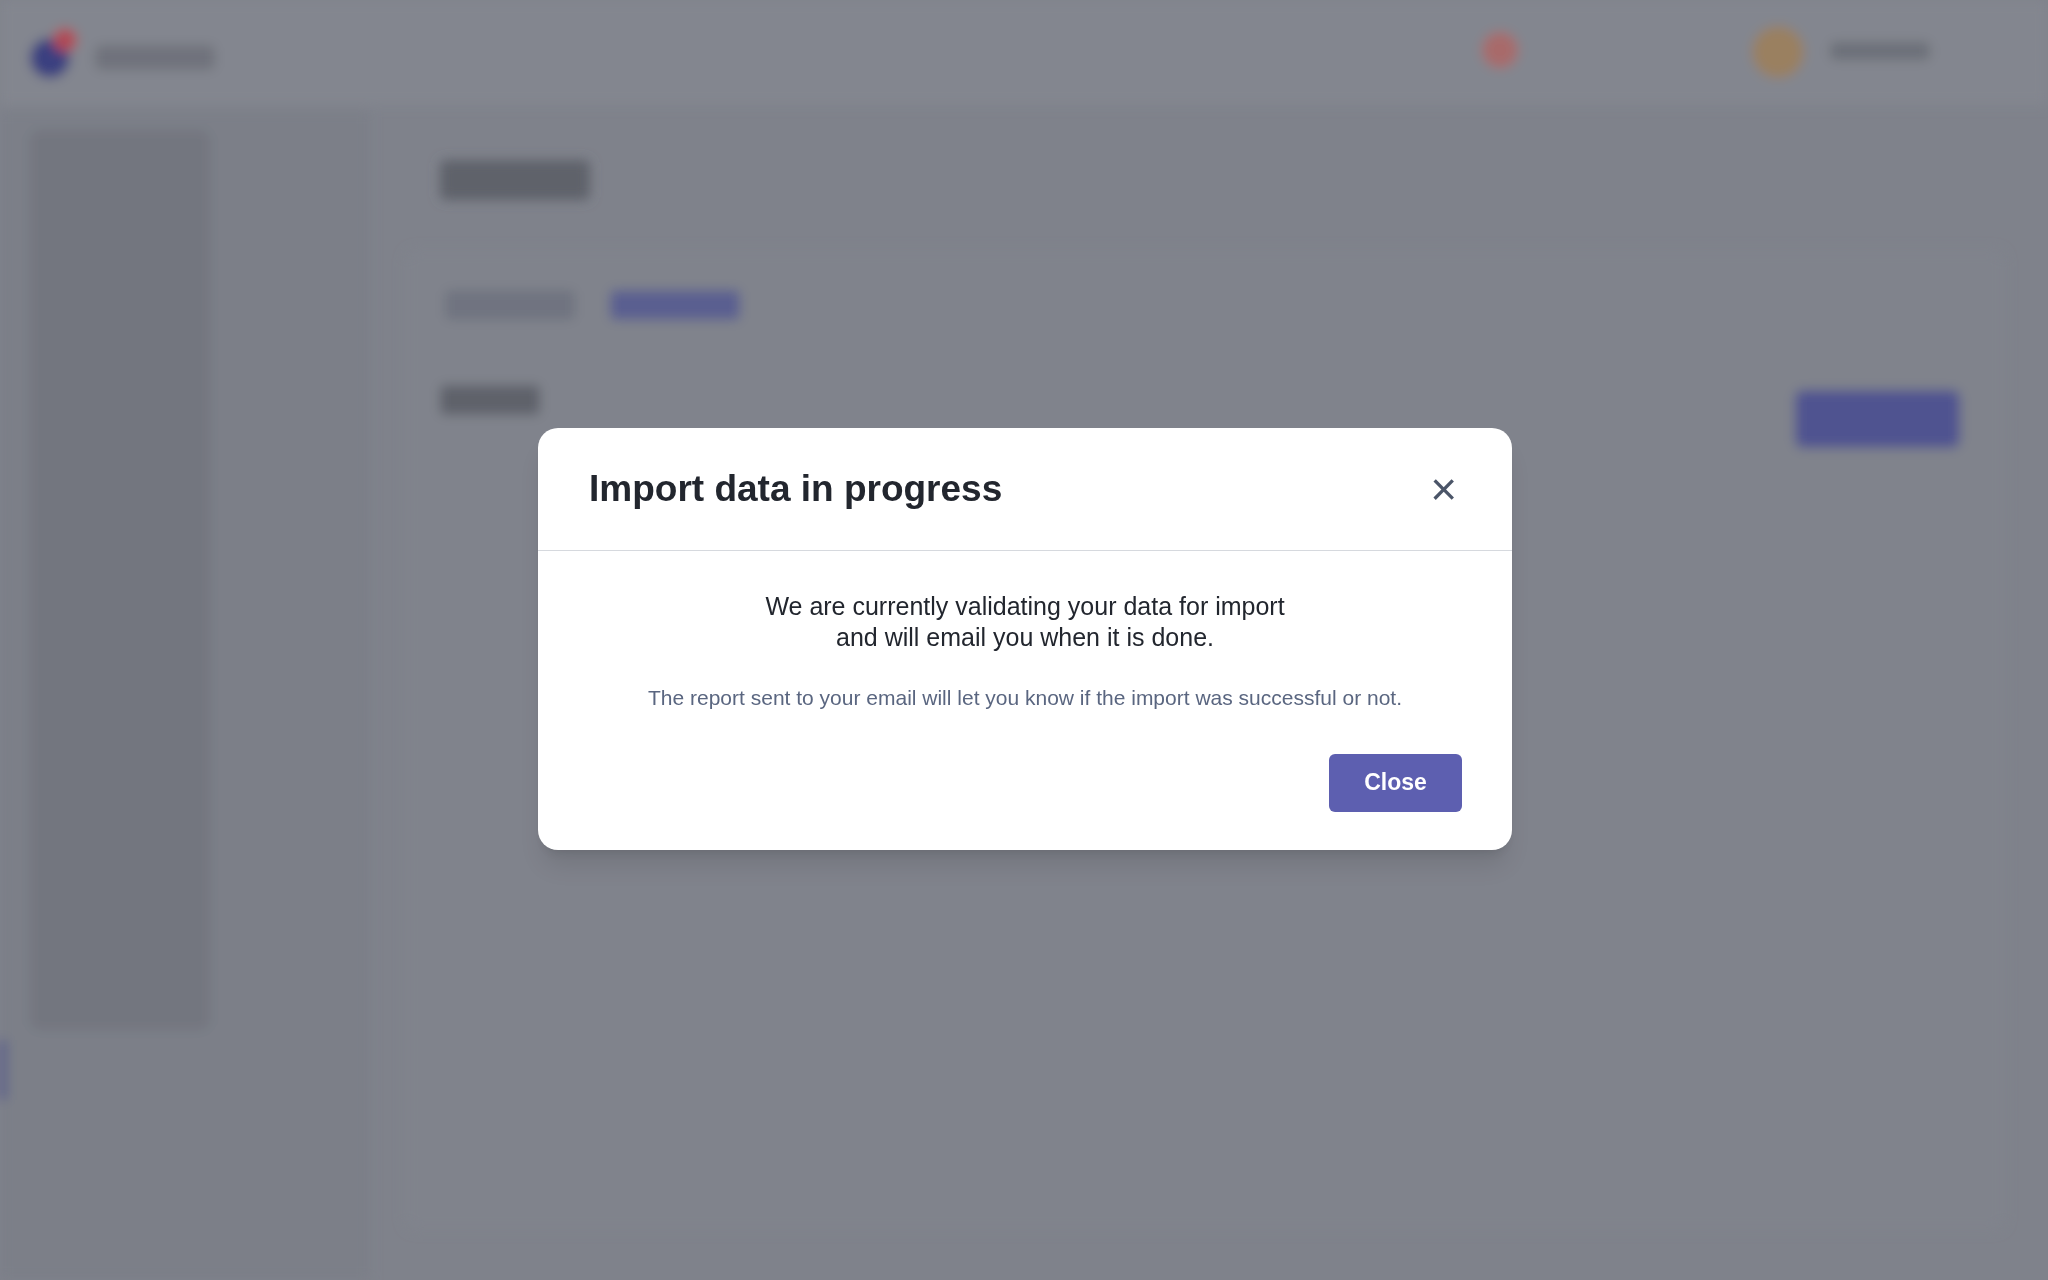 Image resolution: width=2048 pixels, height=1280 pixels. Describe the element at coordinates (1025, 622) in the screenshot. I see `dialog-message: We are currently validating your data for import and will email you when it is done.` at that location.